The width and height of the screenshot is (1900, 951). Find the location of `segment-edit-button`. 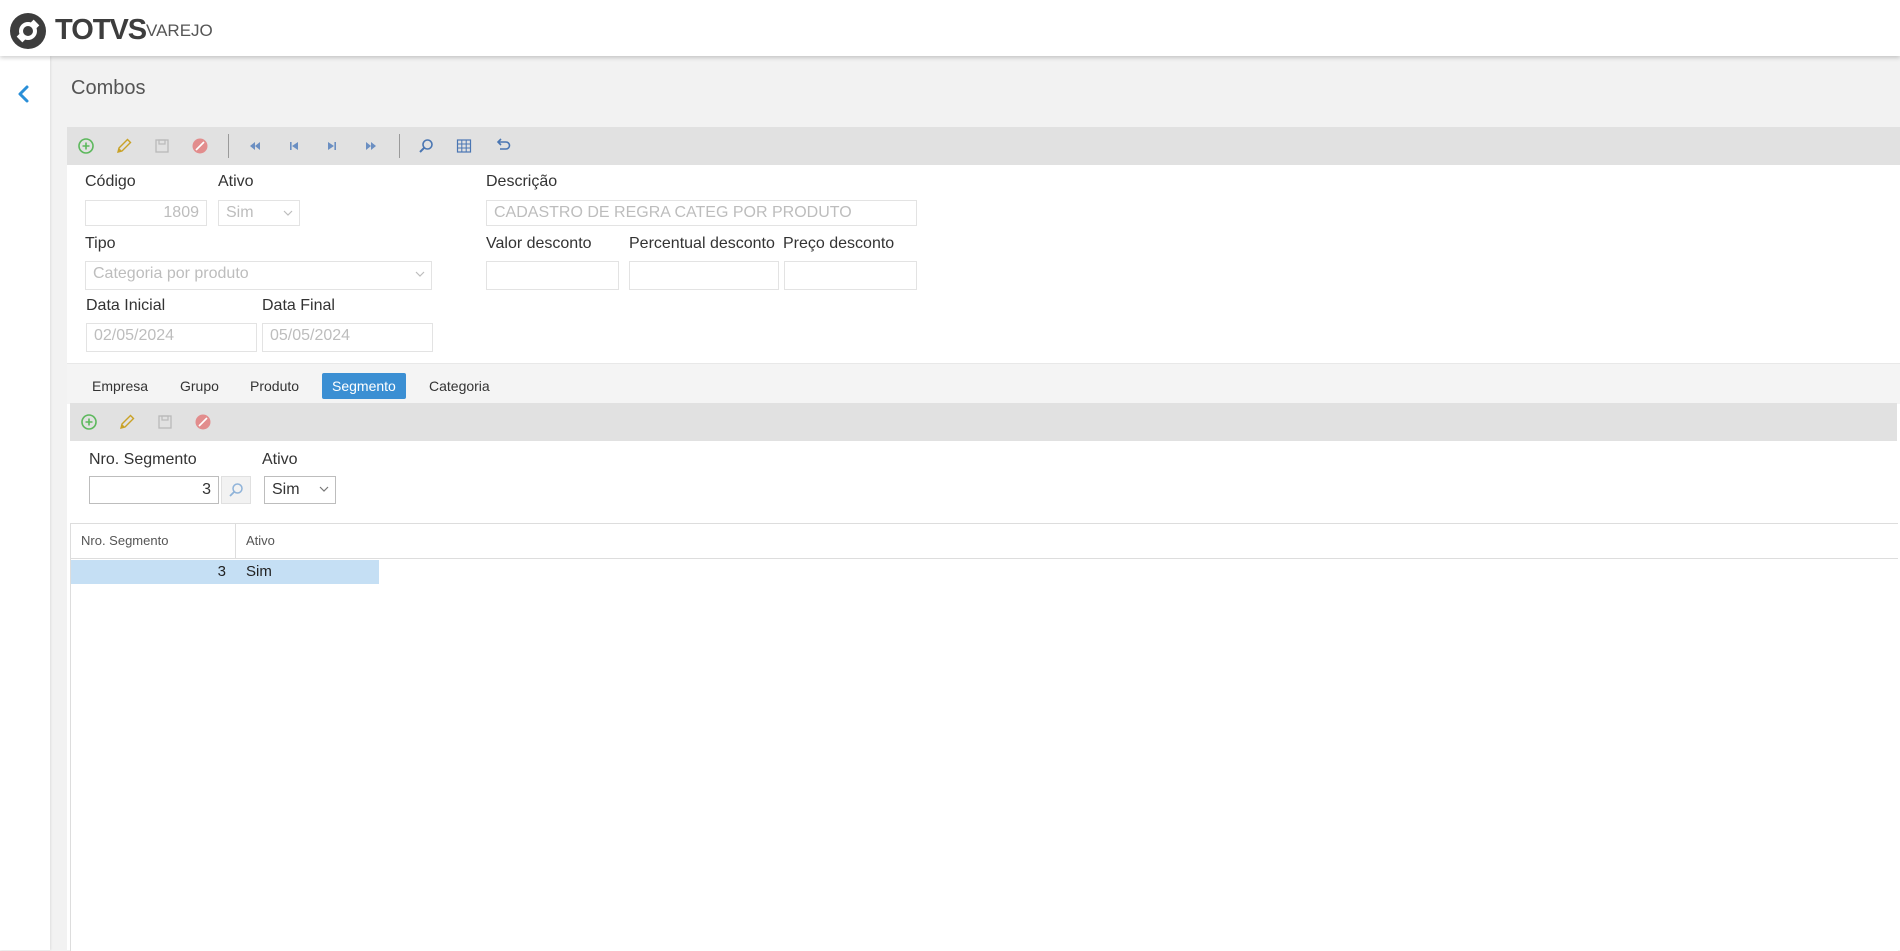

segment-edit-button is located at coordinates (127, 422).